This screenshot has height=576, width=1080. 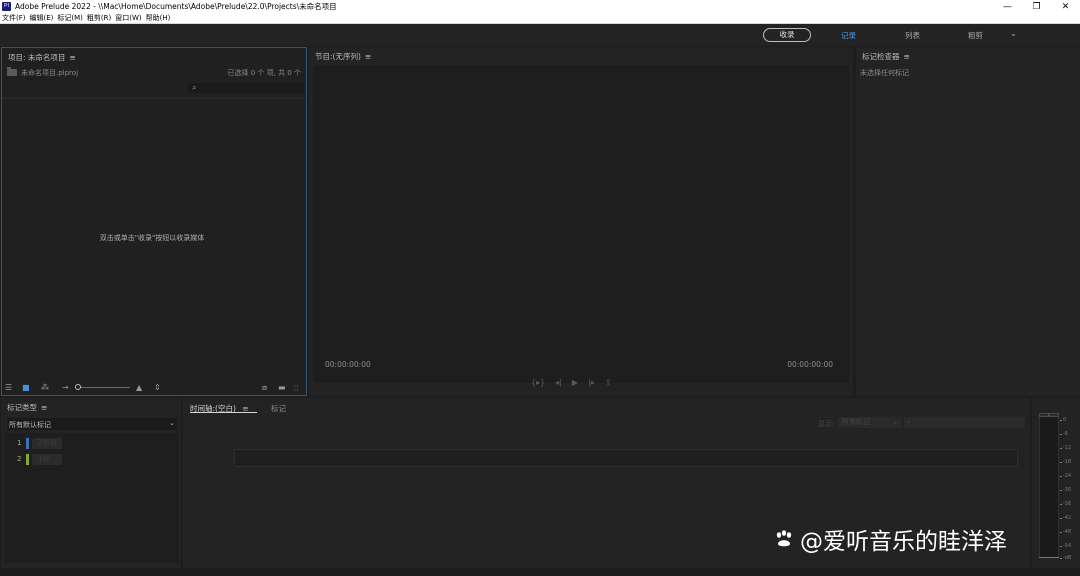 What do you see at coordinates (139, 387) in the screenshot?
I see `mountains-icon: ▲` at bounding box center [139, 387].